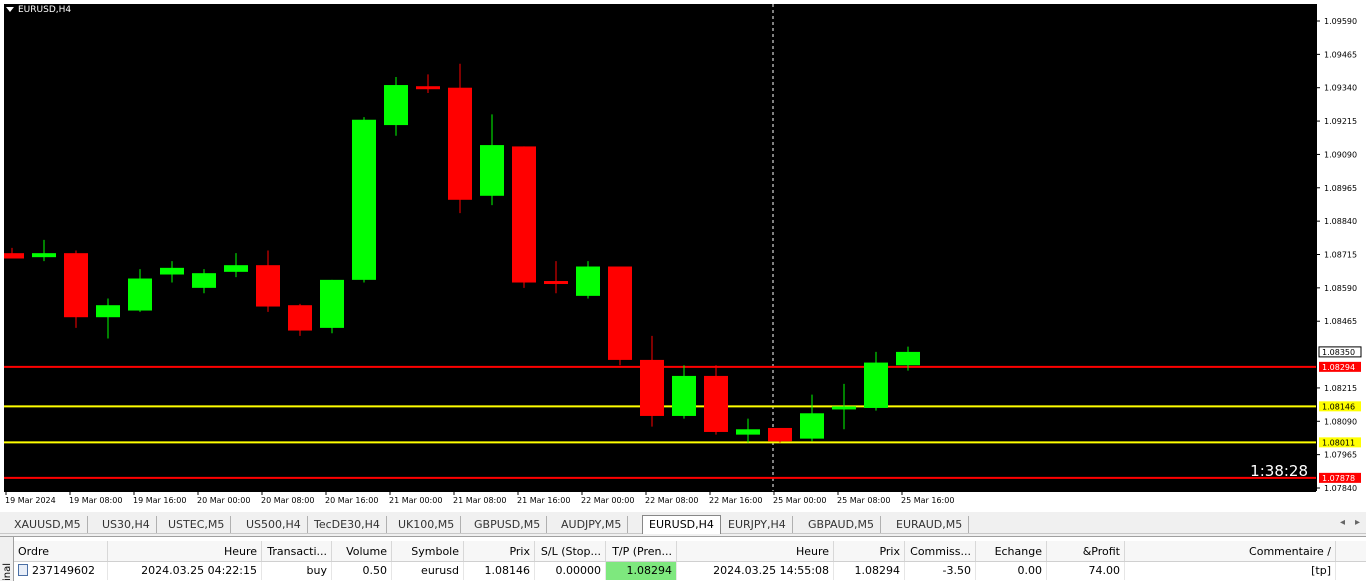 The image size is (1366, 581). What do you see at coordinates (61, 571) in the screenshot?
I see `cell-ordre: 237149602` at bounding box center [61, 571].